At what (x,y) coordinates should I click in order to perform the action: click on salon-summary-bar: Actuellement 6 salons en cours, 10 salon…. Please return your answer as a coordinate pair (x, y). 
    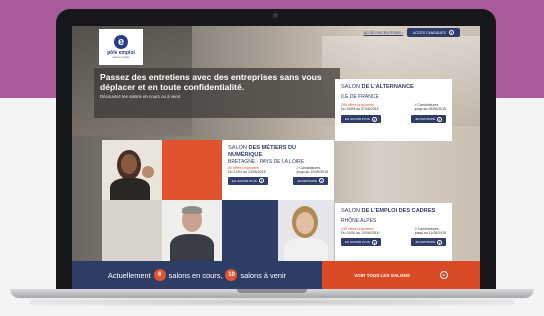
    Looking at the image, I should click on (276, 275).